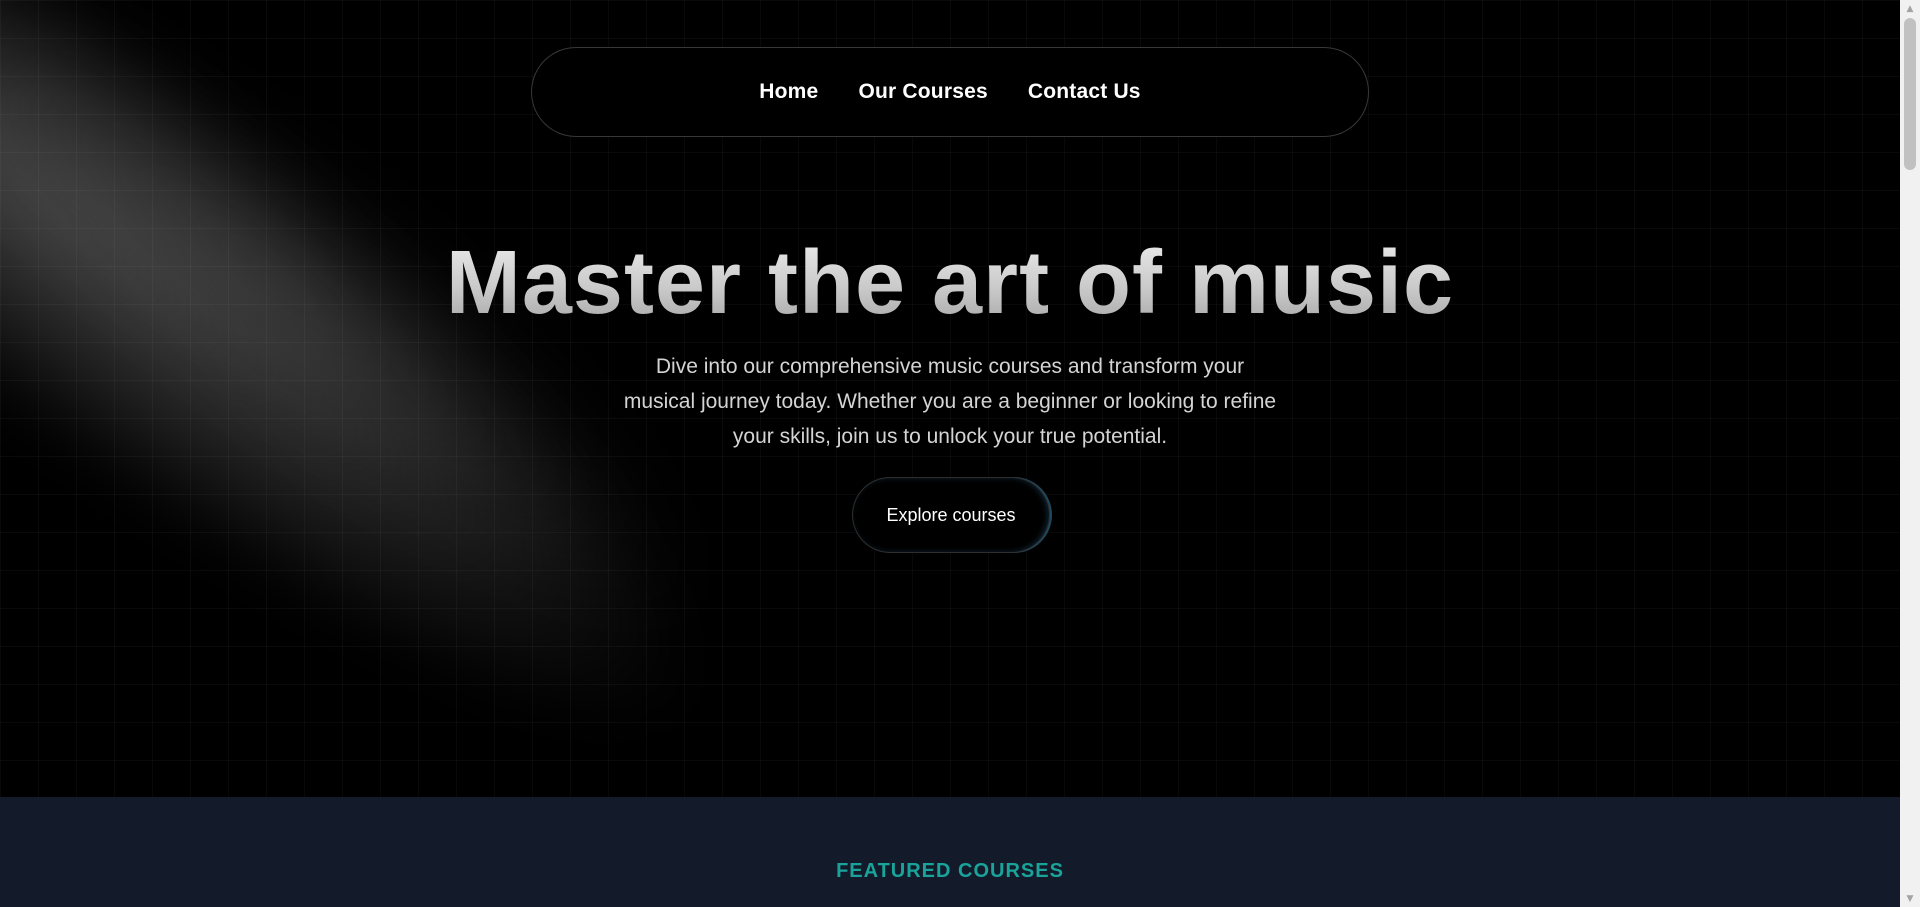 The width and height of the screenshot is (1920, 907). I want to click on vertical-scrollbar: ▲ ▼, so click(1910, 453).